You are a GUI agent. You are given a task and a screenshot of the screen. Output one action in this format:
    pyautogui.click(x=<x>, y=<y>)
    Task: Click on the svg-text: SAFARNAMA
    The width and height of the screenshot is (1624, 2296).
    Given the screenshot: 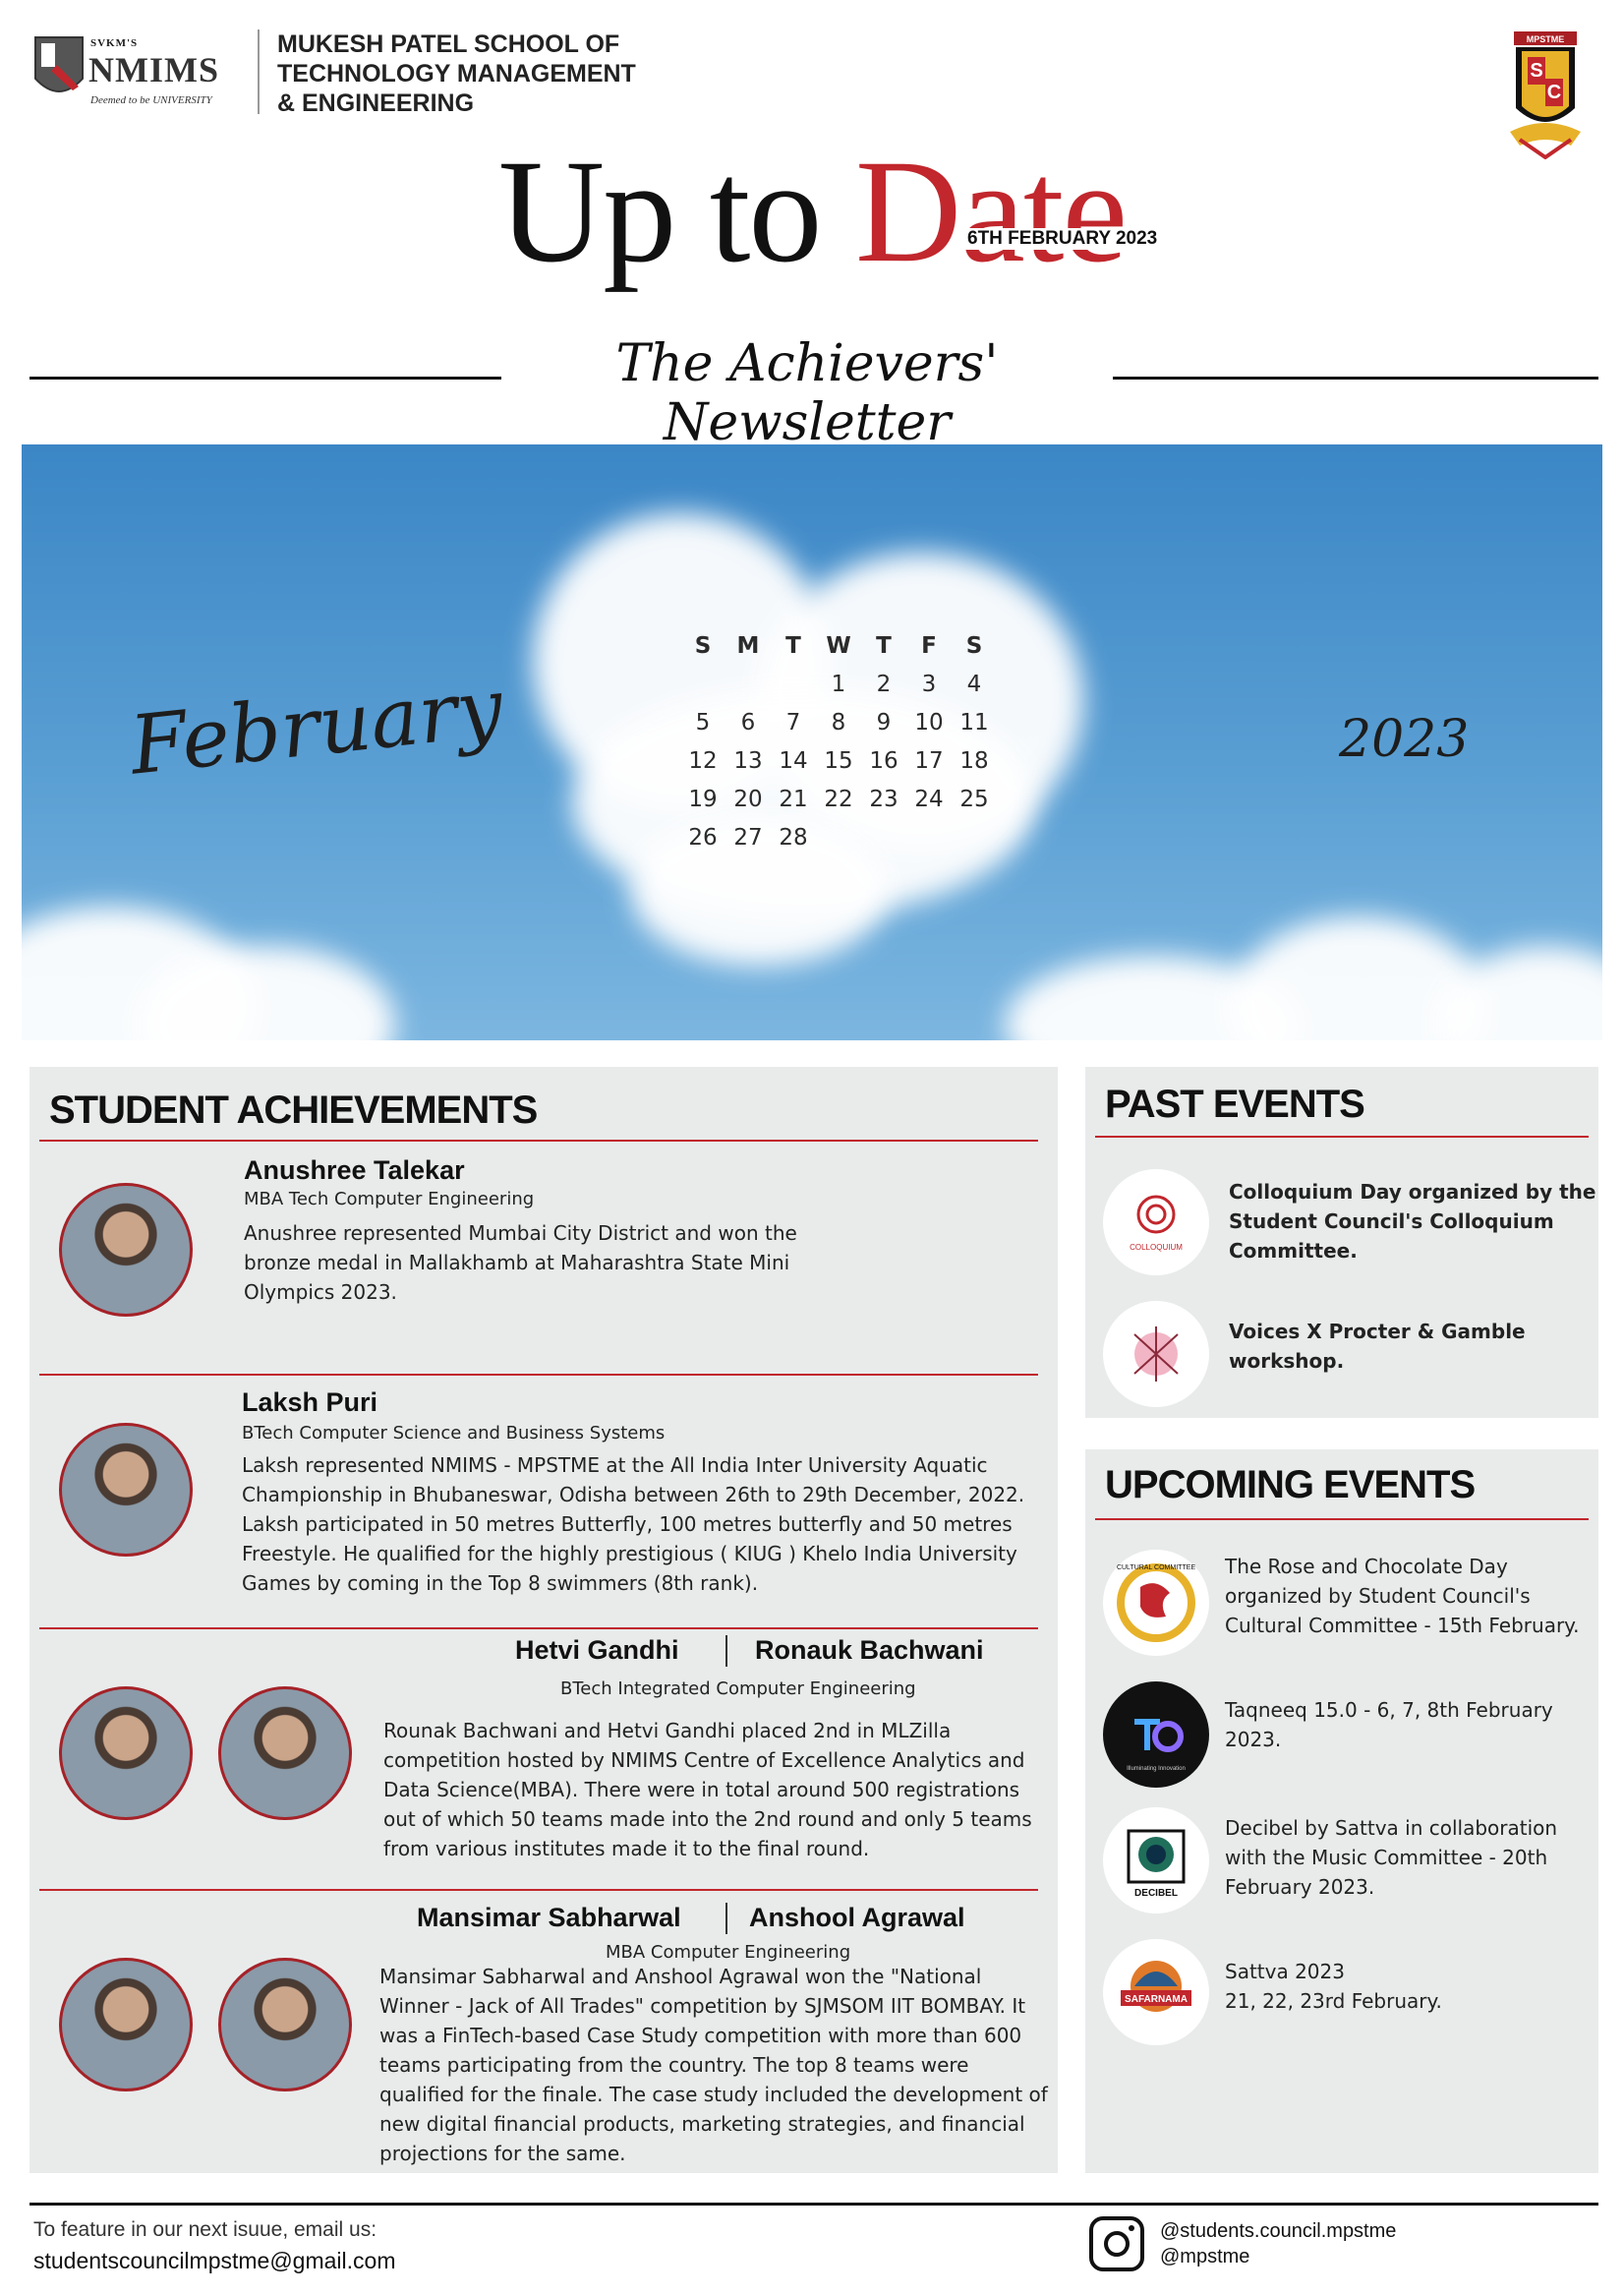 What is the action you would take?
    pyautogui.click(x=1156, y=1999)
    